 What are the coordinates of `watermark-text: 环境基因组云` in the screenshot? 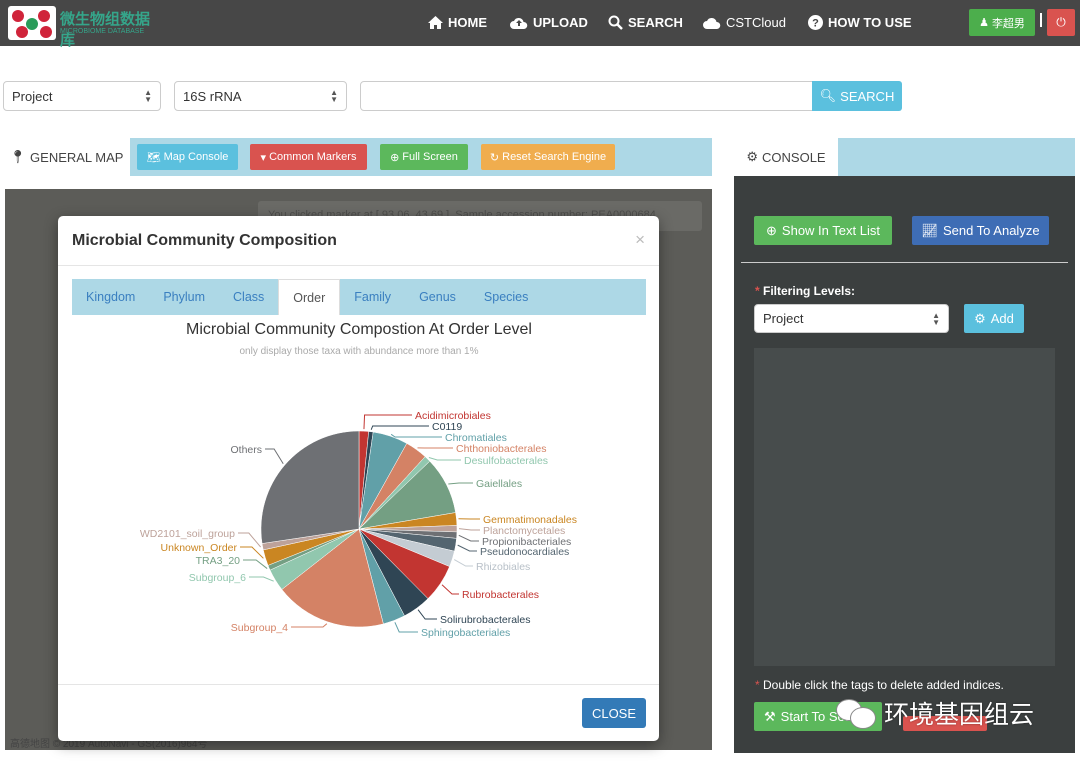 It's located at (959, 715).